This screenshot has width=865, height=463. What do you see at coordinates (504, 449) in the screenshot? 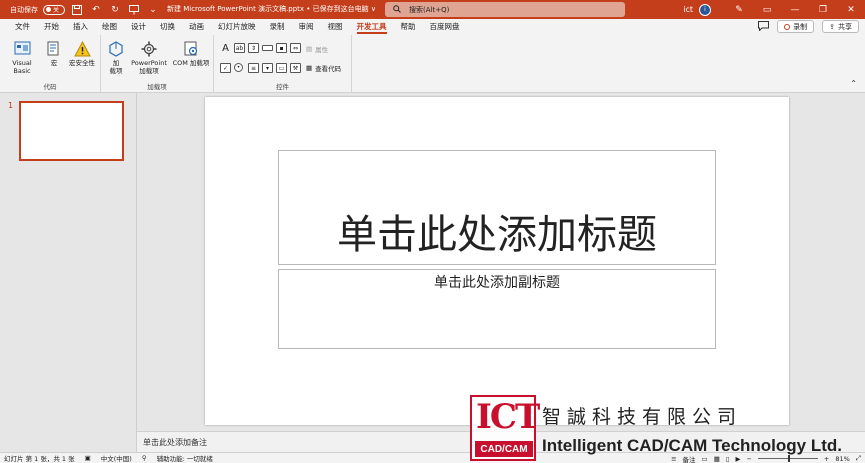
I see `cad-cam-badge: CAD/CAM` at bounding box center [504, 449].